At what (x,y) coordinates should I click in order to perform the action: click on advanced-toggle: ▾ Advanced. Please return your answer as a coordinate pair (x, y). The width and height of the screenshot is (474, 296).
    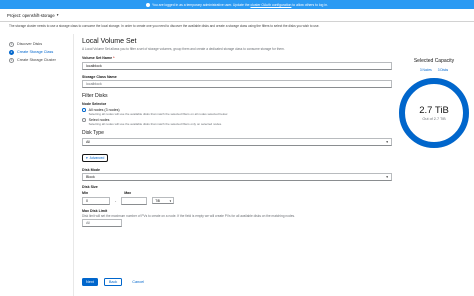
    Looking at the image, I should click on (95, 157).